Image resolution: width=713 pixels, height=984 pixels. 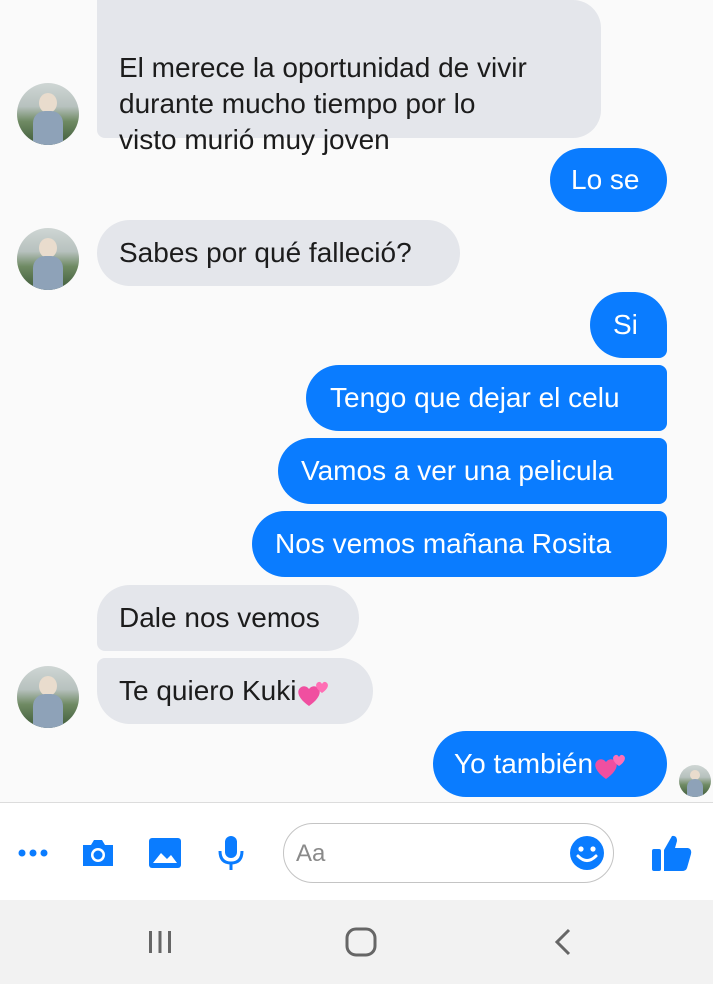 I want to click on message-input-box, so click(x=448, y=853).